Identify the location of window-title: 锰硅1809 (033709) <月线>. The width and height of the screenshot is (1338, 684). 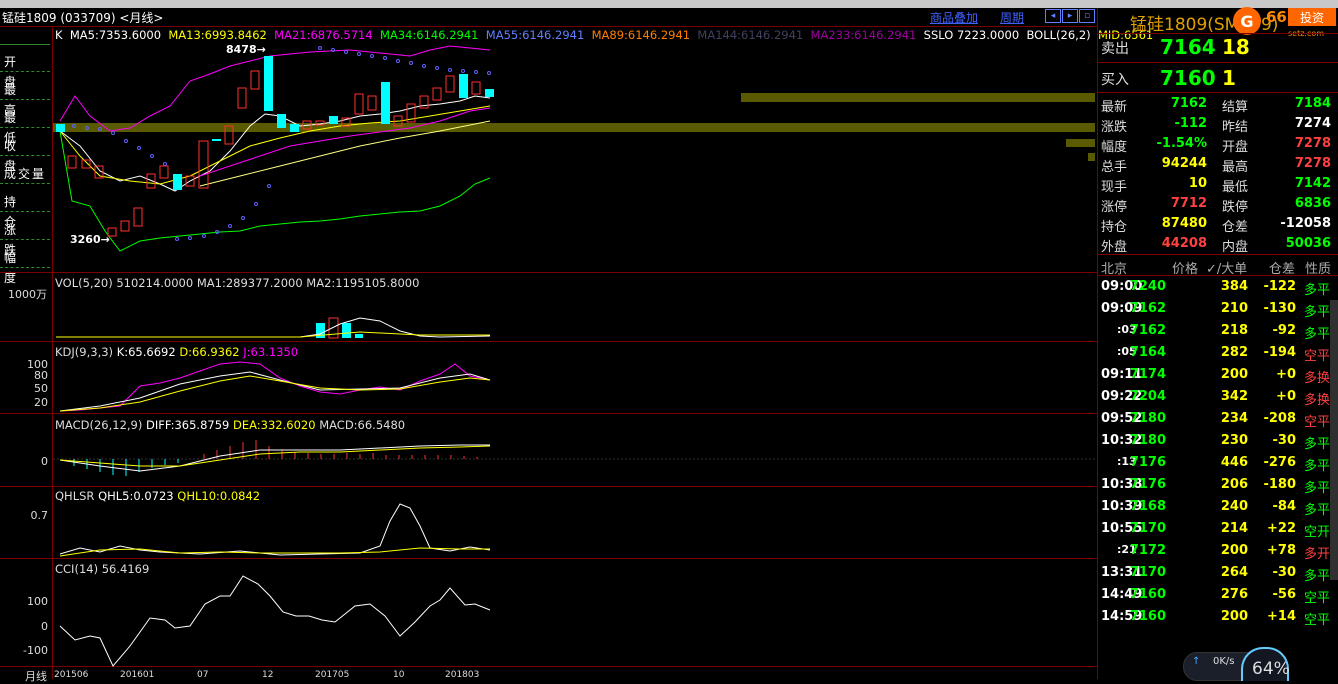
(83, 18).